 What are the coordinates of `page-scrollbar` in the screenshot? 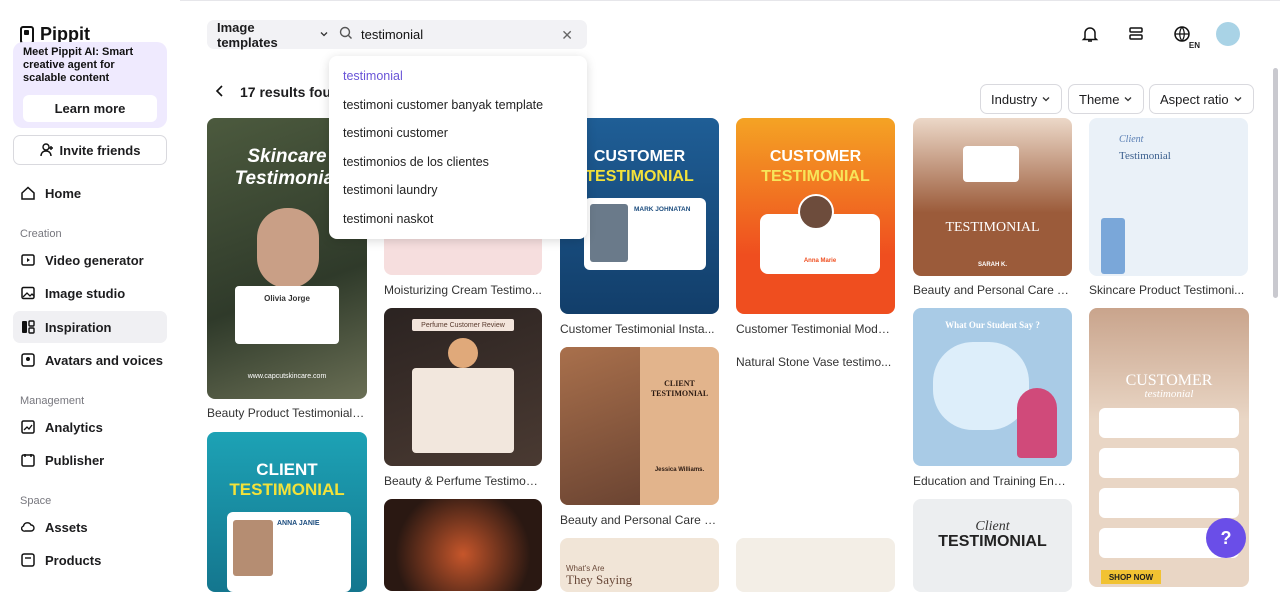 It's located at (1275, 183).